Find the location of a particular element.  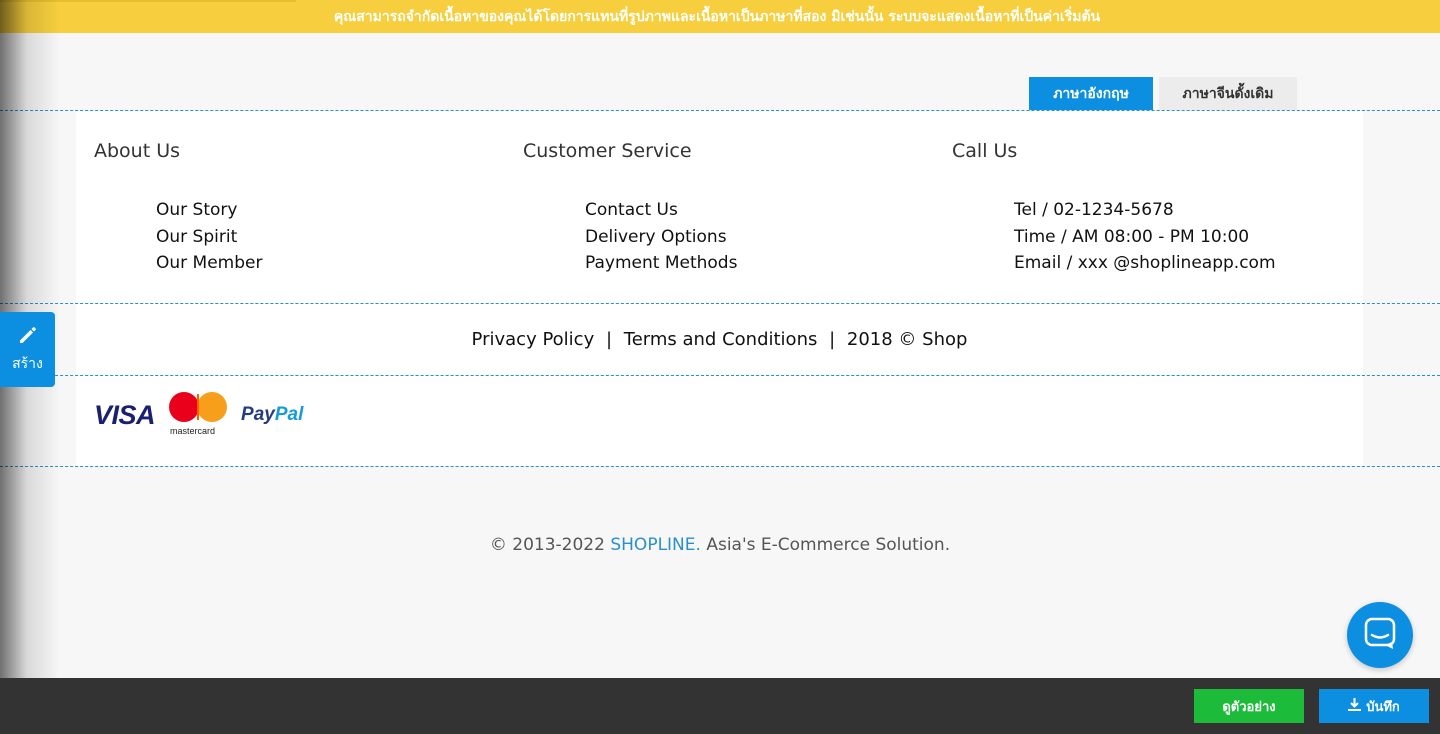

terms-link: Terms and Conditions is located at coordinates (721, 339).